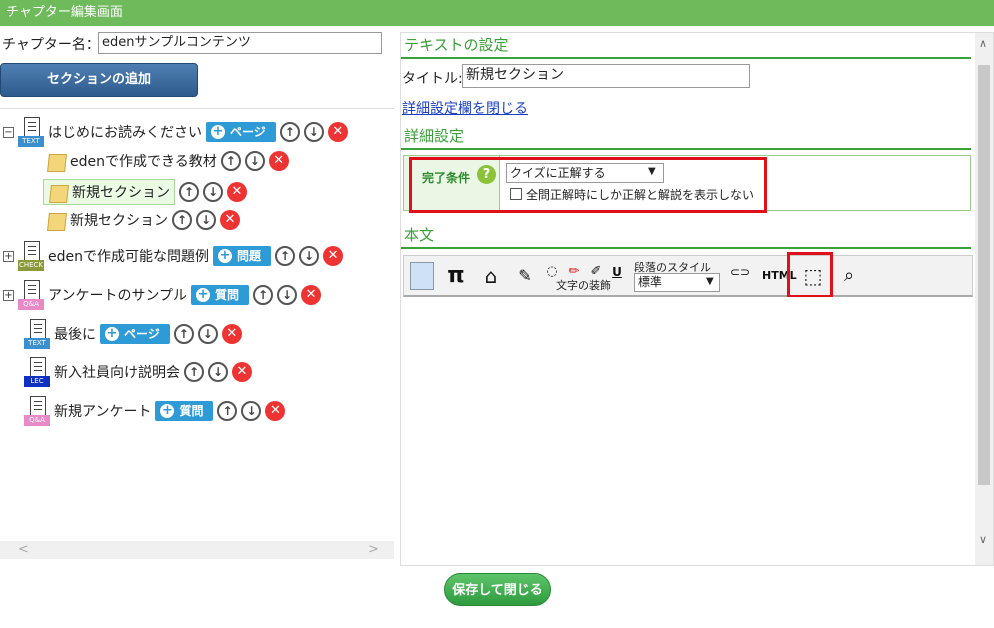  I want to click on detail-heading: 詳細設定, so click(686, 137).